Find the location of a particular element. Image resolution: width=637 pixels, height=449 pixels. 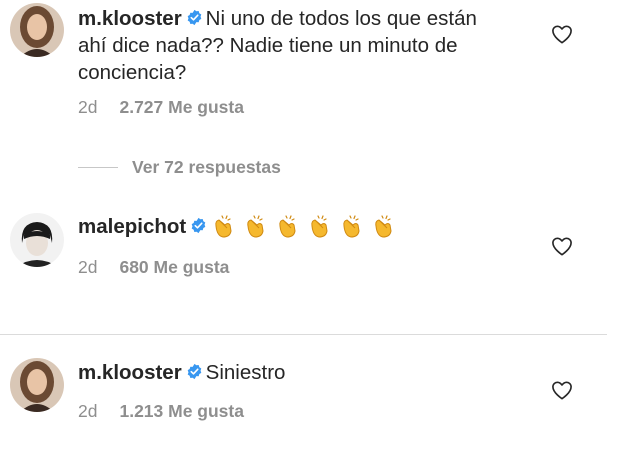

likes-count: 1.213 Me gusta is located at coordinates (181, 411).